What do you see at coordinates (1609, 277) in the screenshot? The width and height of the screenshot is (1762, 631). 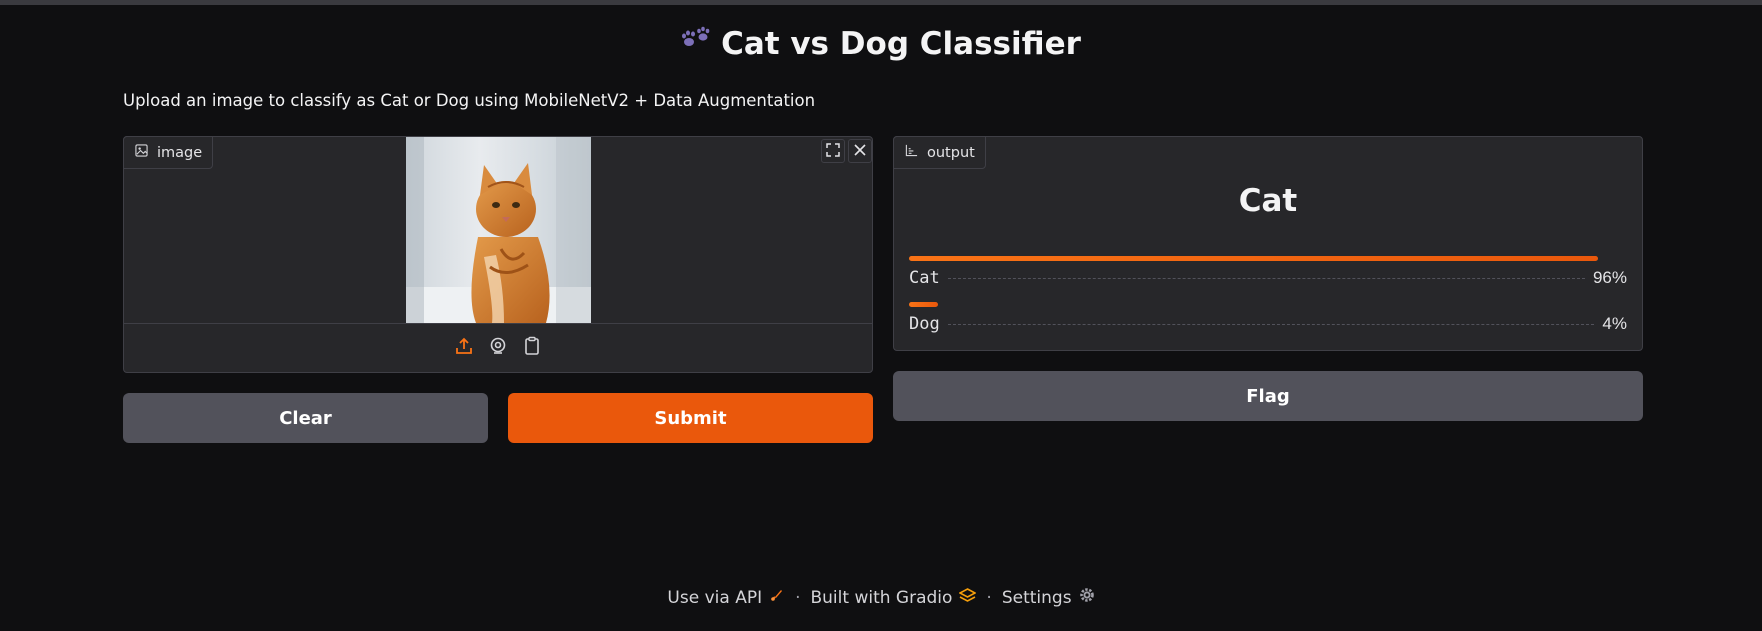 I see `confidence-value-cat: 96%` at bounding box center [1609, 277].